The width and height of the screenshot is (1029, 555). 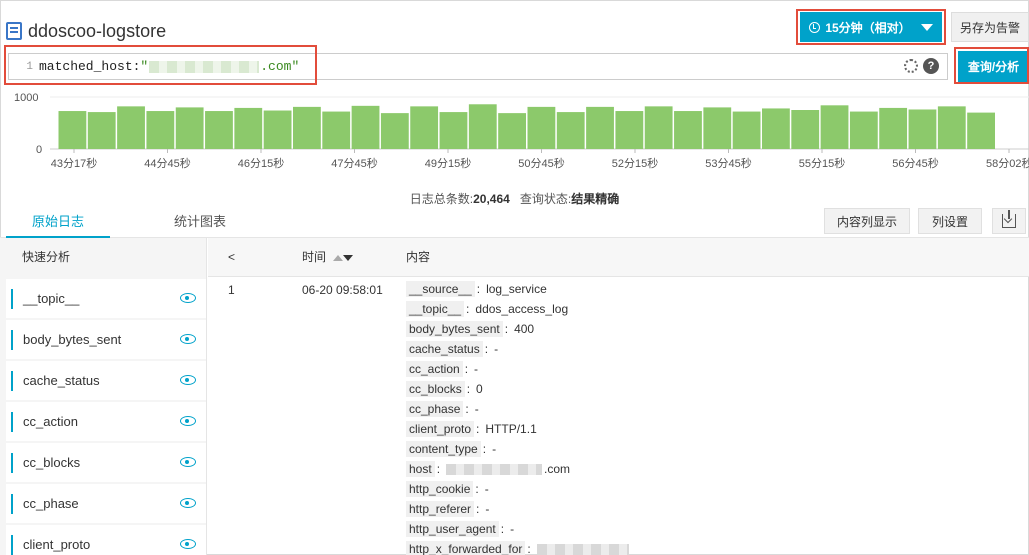 What do you see at coordinates (440, 289) in the screenshot?
I see `log-field-key: __source__` at bounding box center [440, 289].